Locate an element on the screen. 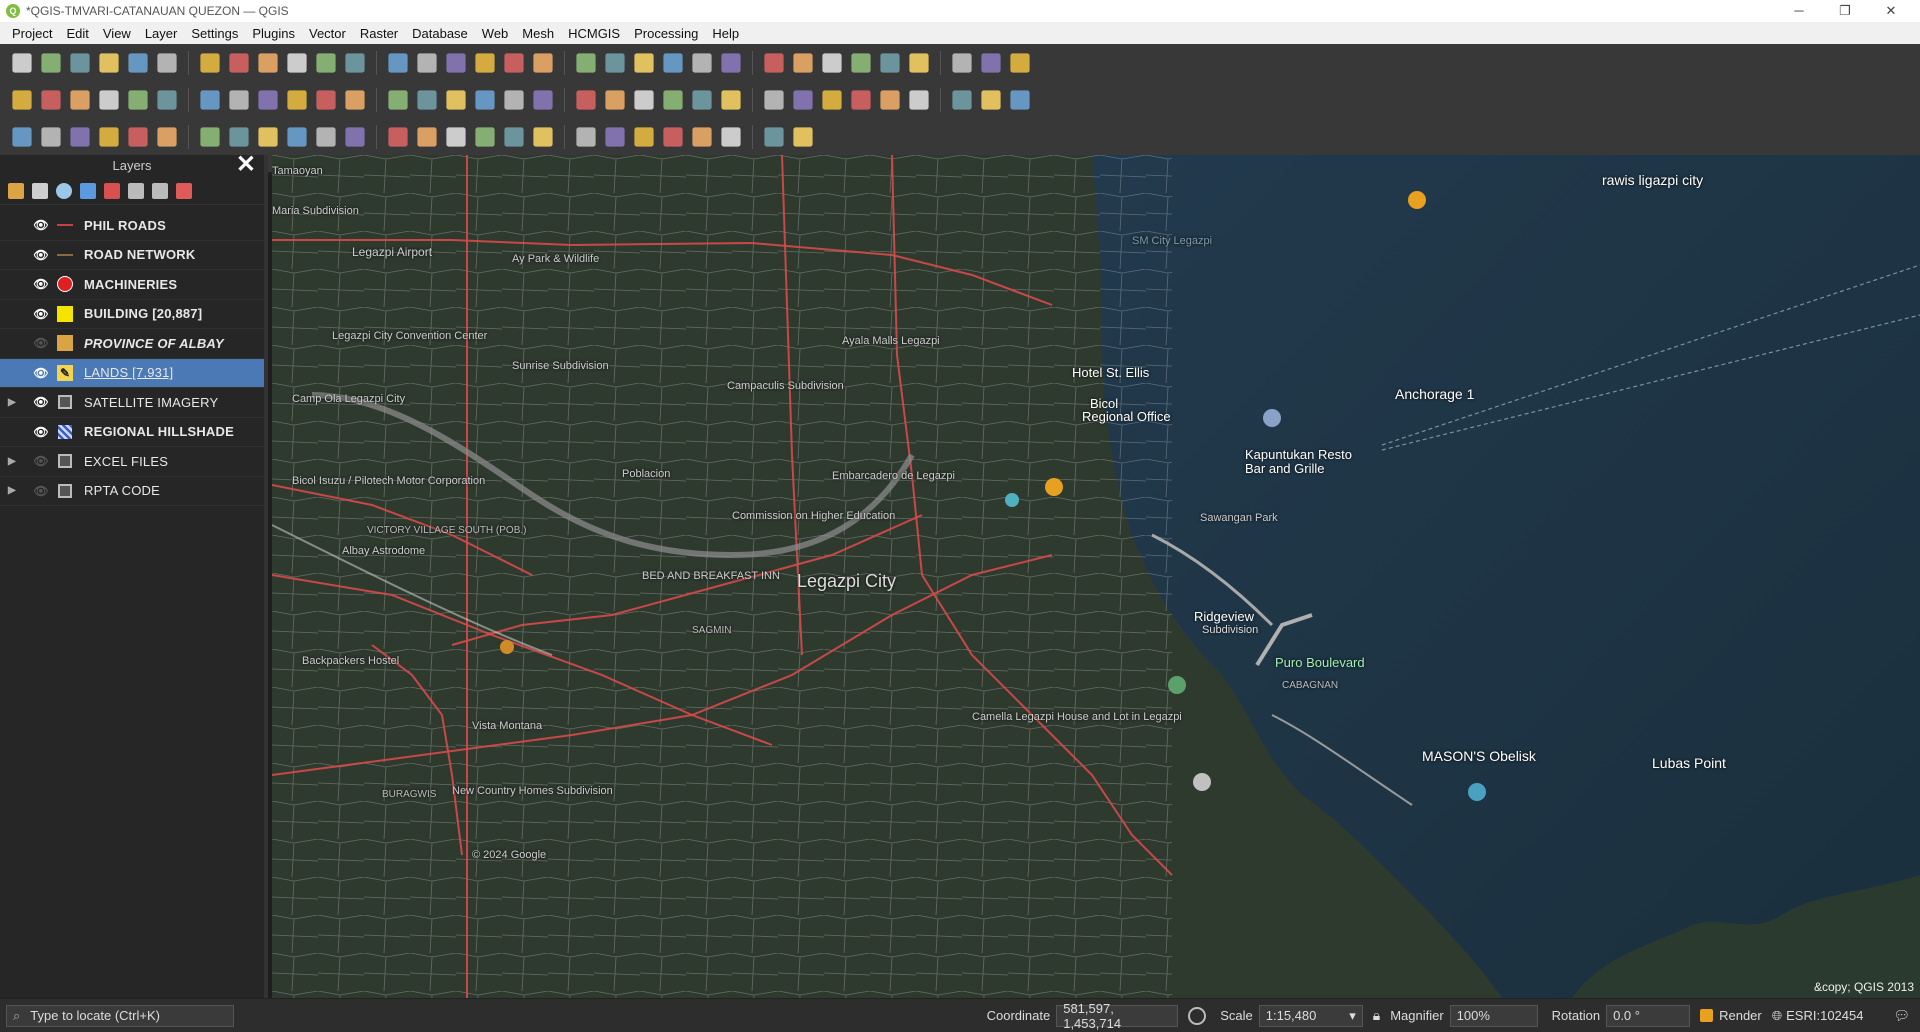  layer-item: 👁︎ ✎ LANDS [7,931] is located at coordinates (132, 373).